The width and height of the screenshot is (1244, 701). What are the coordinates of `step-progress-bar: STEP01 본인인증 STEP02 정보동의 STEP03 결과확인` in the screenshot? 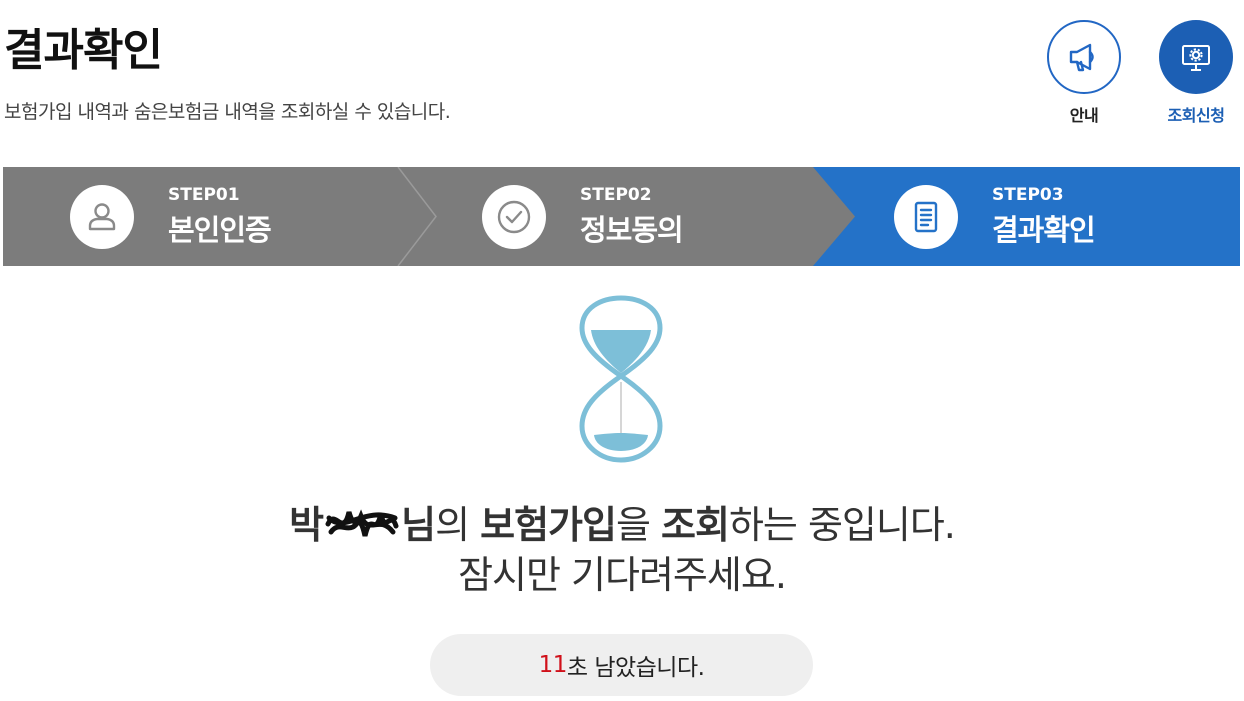 It's located at (621, 216).